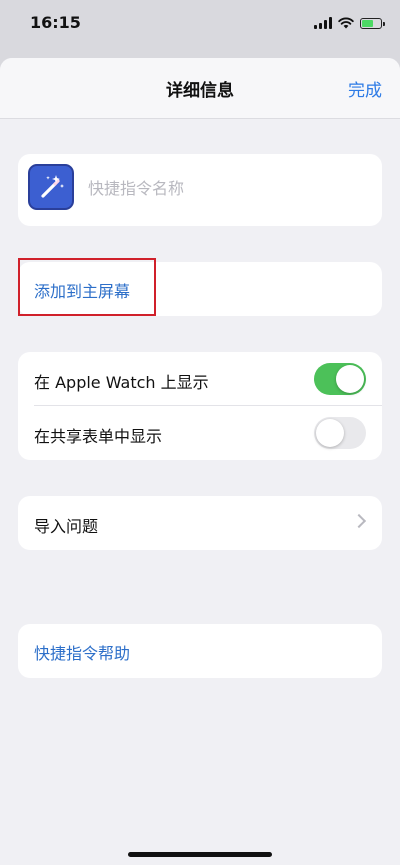 This screenshot has width=400, height=865. I want to click on display-options-card: 在 Apple Watch 上显示 在共享表单中显示, so click(200, 406).